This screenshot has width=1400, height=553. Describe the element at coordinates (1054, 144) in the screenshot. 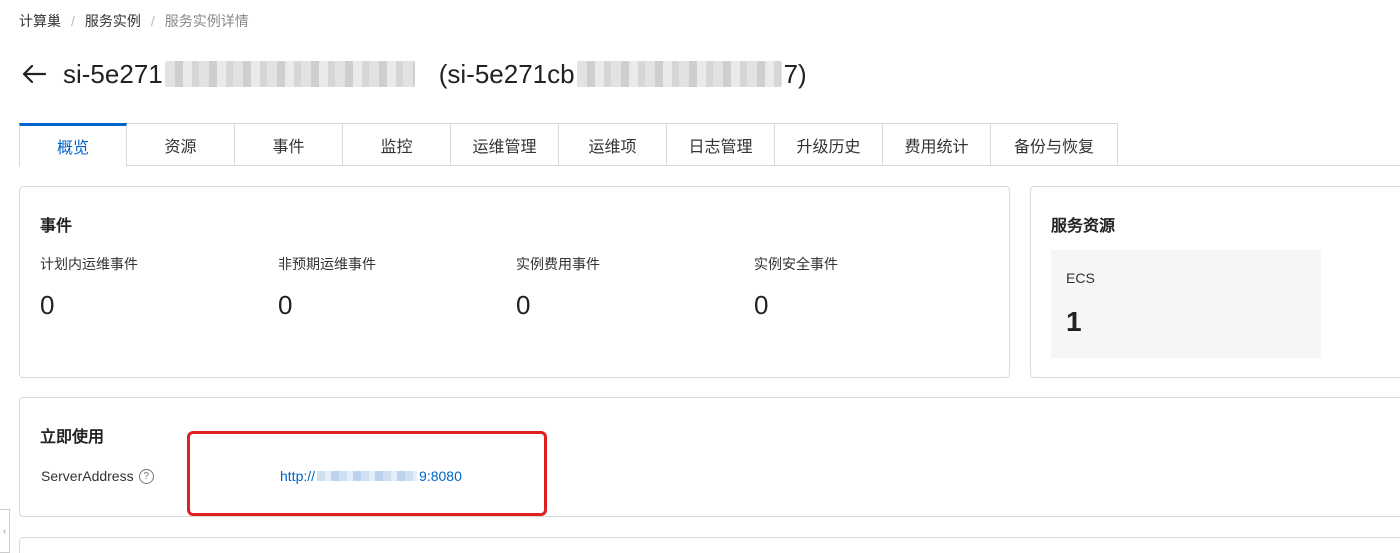

I see `tab-backup-restore: 备份与恢复` at that location.